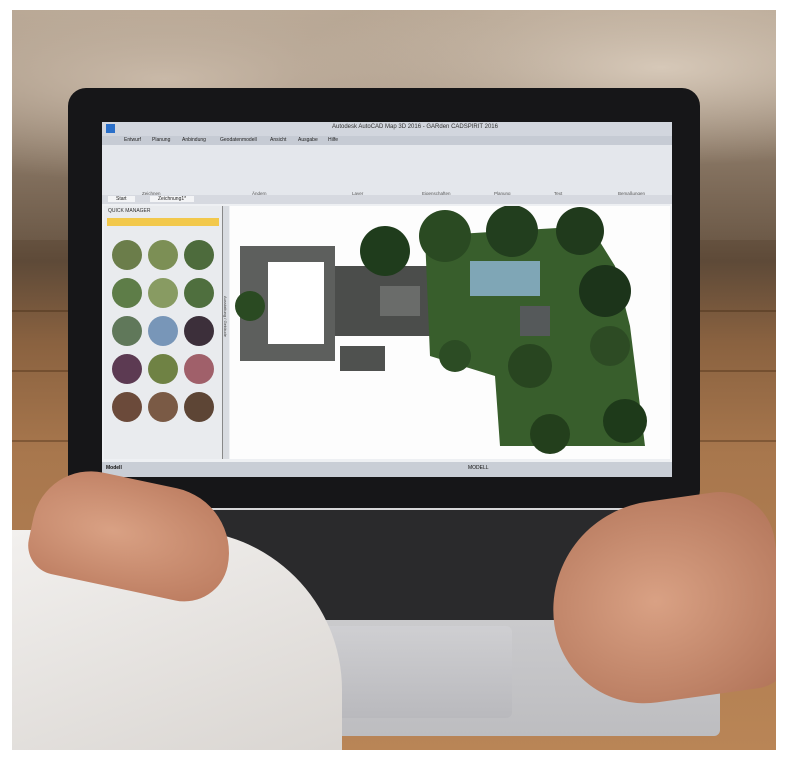 The width and height of the screenshot is (788, 758). What do you see at coordinates (387, 199) in the screenshot?
I see `document-tab-bar: Start Zeichnung1*` at bounding box center [387, 199].